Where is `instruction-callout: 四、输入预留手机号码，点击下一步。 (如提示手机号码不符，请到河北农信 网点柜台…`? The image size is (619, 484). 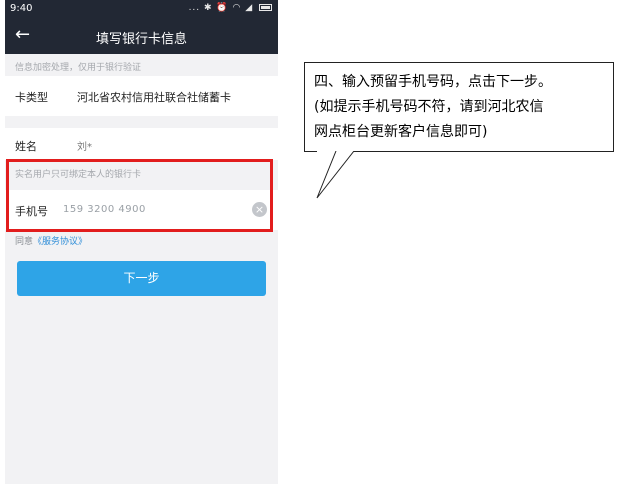
instruction-callout: 四、输入预留手机号码，点击下一步。 (如提示手机号码不符，请到河北农信 网点柜台… is located at coordinates (459, 107).